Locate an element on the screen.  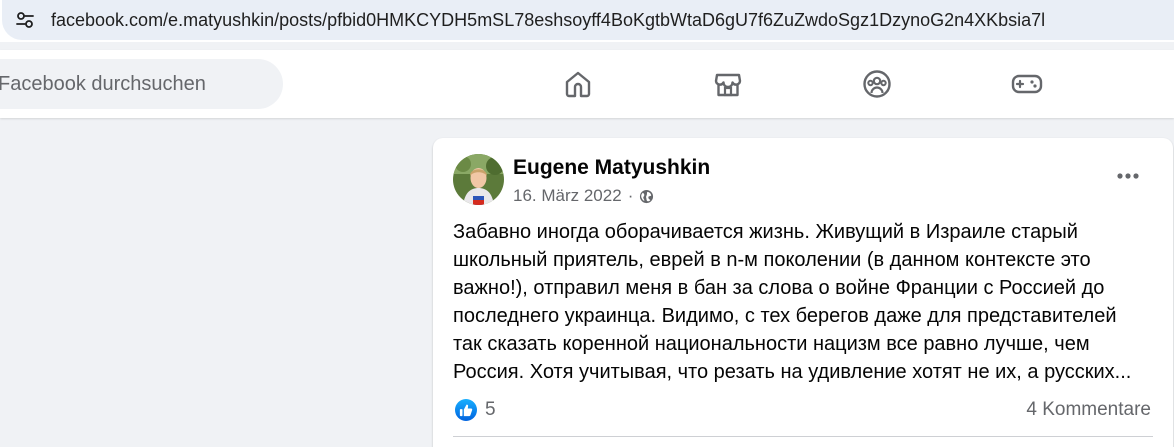
search-input is located at coordinates (141, 84).